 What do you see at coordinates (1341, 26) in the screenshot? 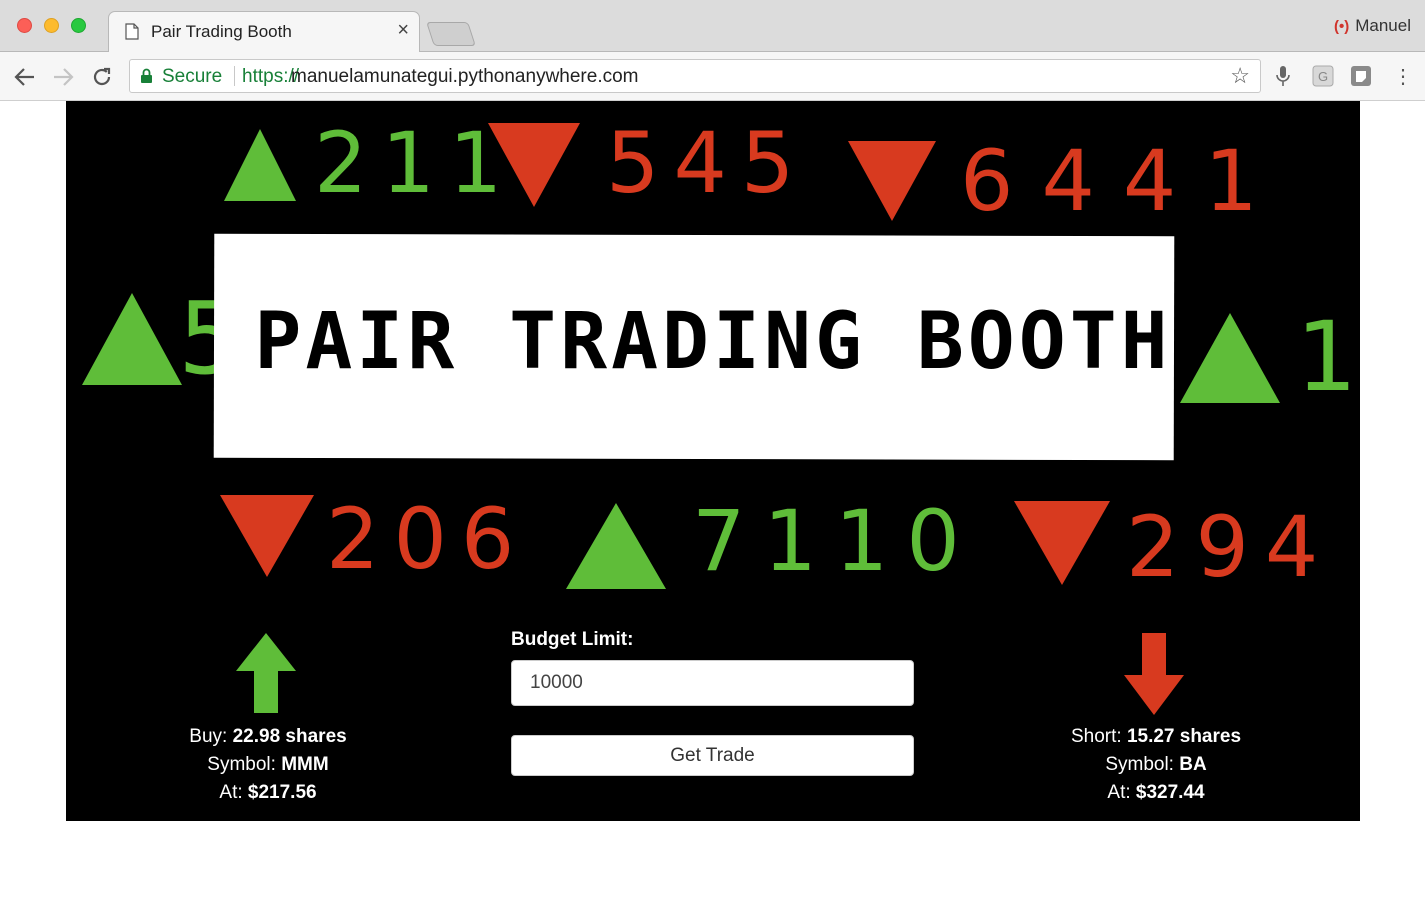
I see `profile-icon: (•)` at bounding box center [1341, 26].